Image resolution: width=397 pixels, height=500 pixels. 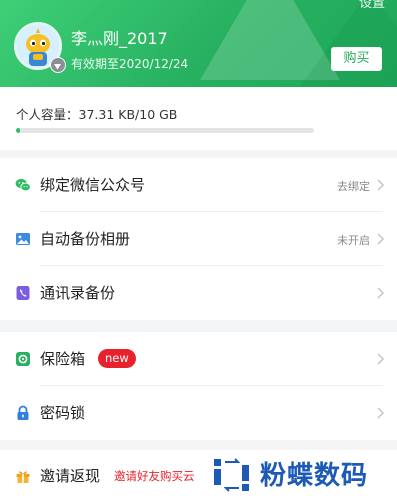 I want to click on buy-button: 购买, so click(x=356, y=59).